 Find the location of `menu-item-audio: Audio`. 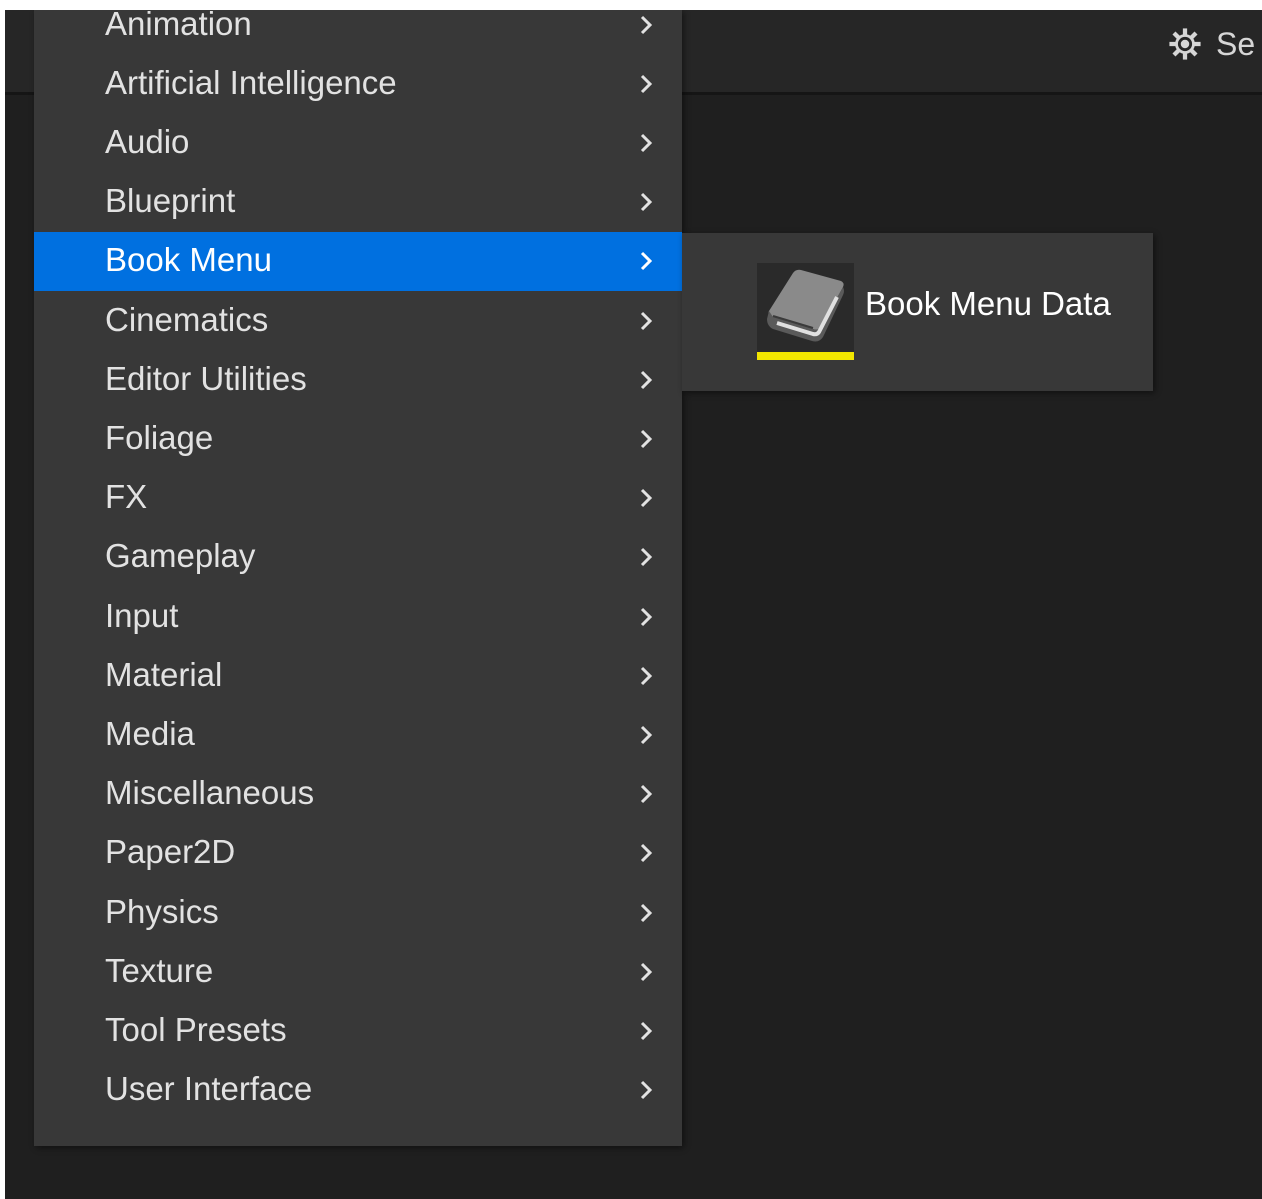

menu-item-audio: Audio is located at coordinates (358, 142).